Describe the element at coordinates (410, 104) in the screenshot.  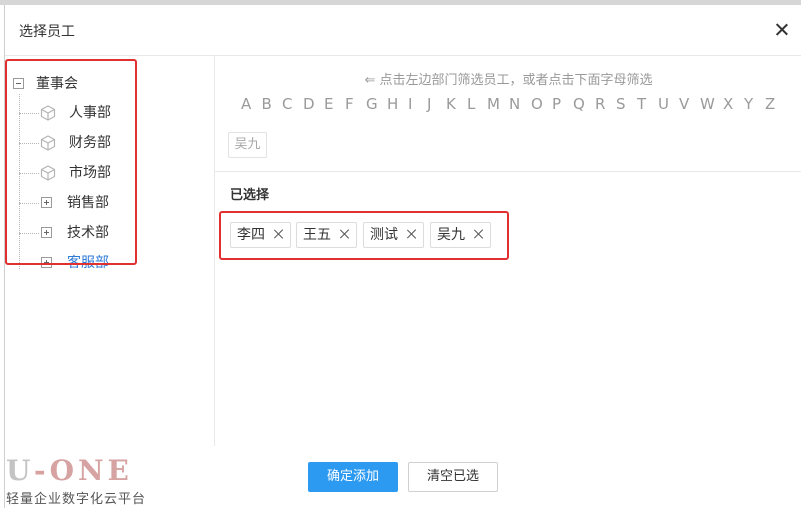
I see `letter-filter: I` at that location.